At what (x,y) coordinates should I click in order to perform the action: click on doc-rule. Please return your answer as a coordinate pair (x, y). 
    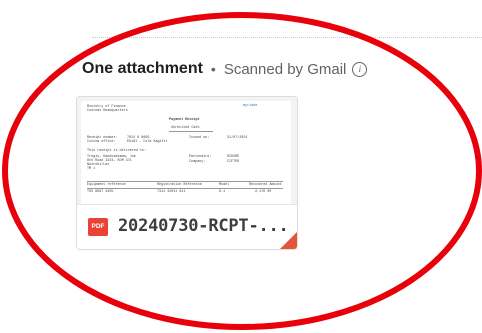
    Looking at the image, I should click on (191, 131).